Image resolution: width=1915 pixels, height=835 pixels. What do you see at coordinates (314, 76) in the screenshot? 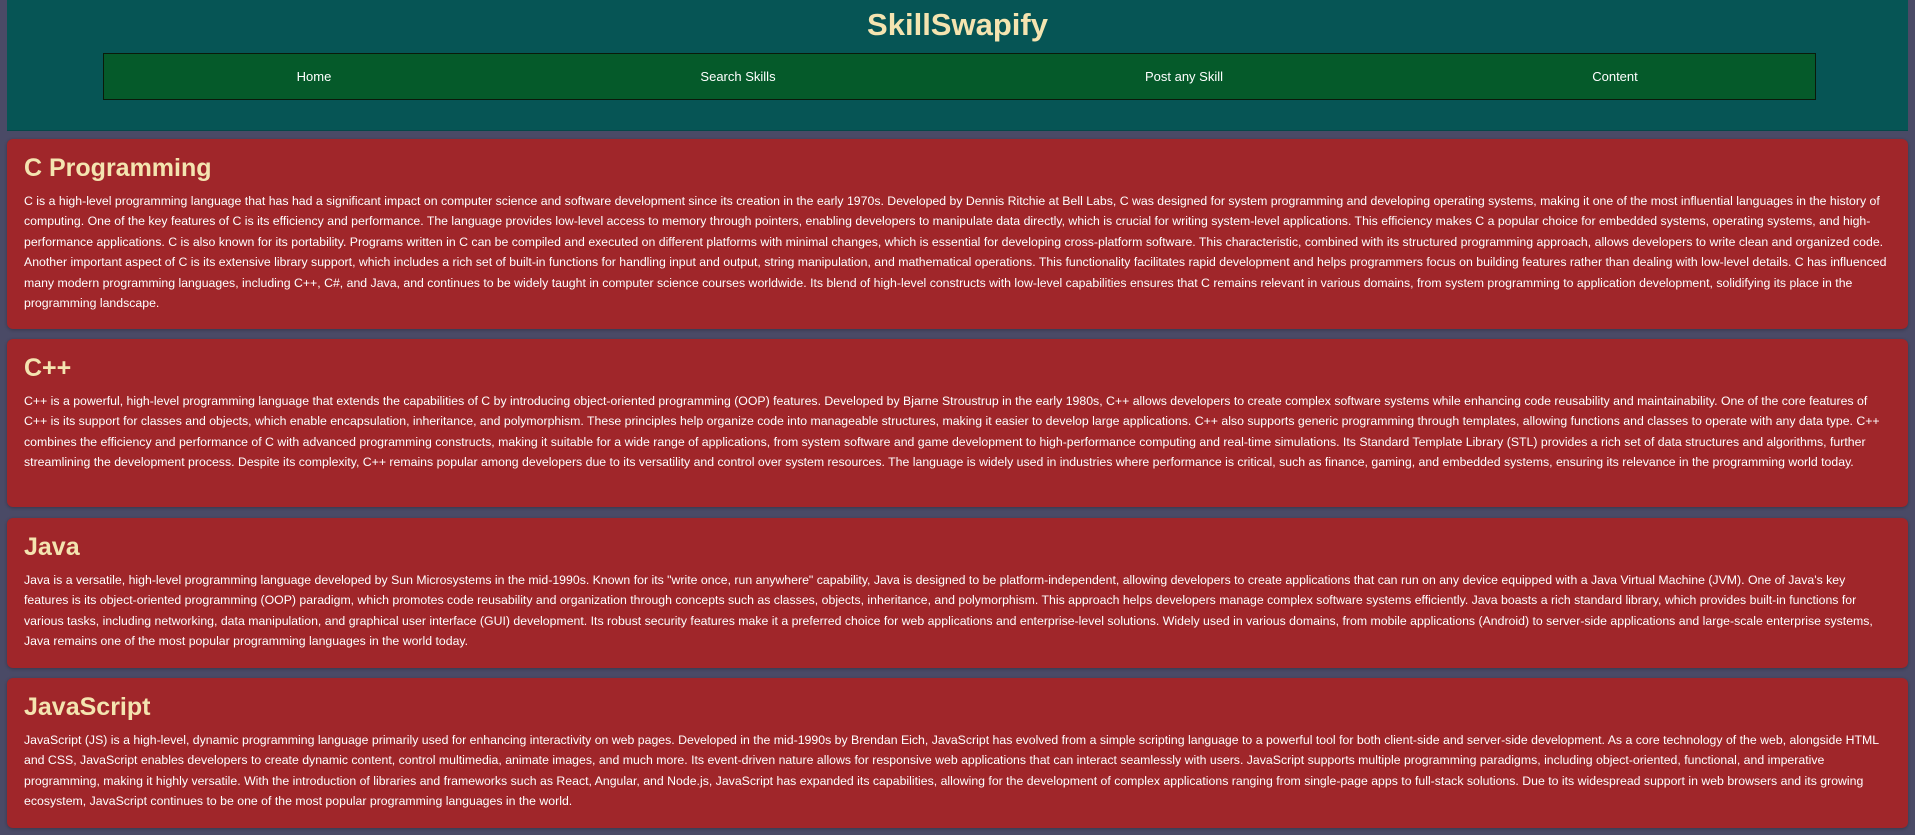
I see `nav-link-home: Home` at bounding box center [314, 76].